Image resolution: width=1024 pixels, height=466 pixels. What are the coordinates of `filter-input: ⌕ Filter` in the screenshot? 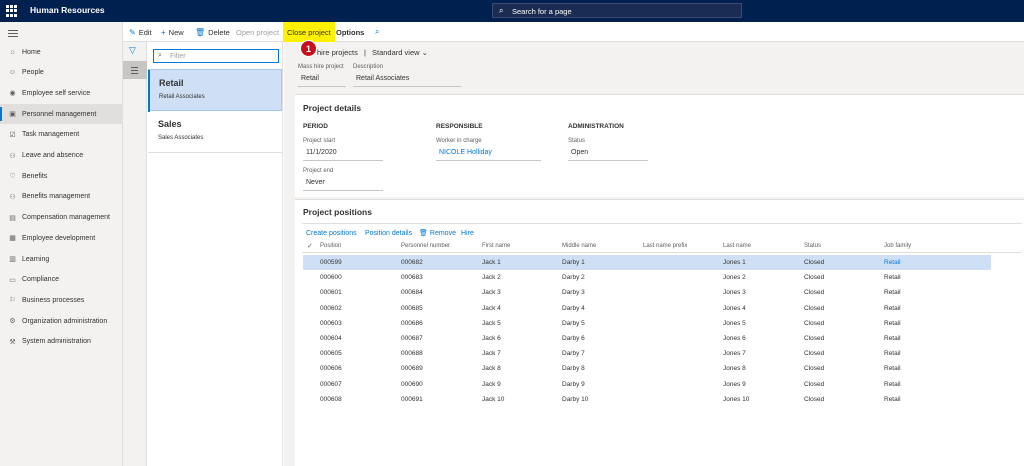 It's located at (216, 56).